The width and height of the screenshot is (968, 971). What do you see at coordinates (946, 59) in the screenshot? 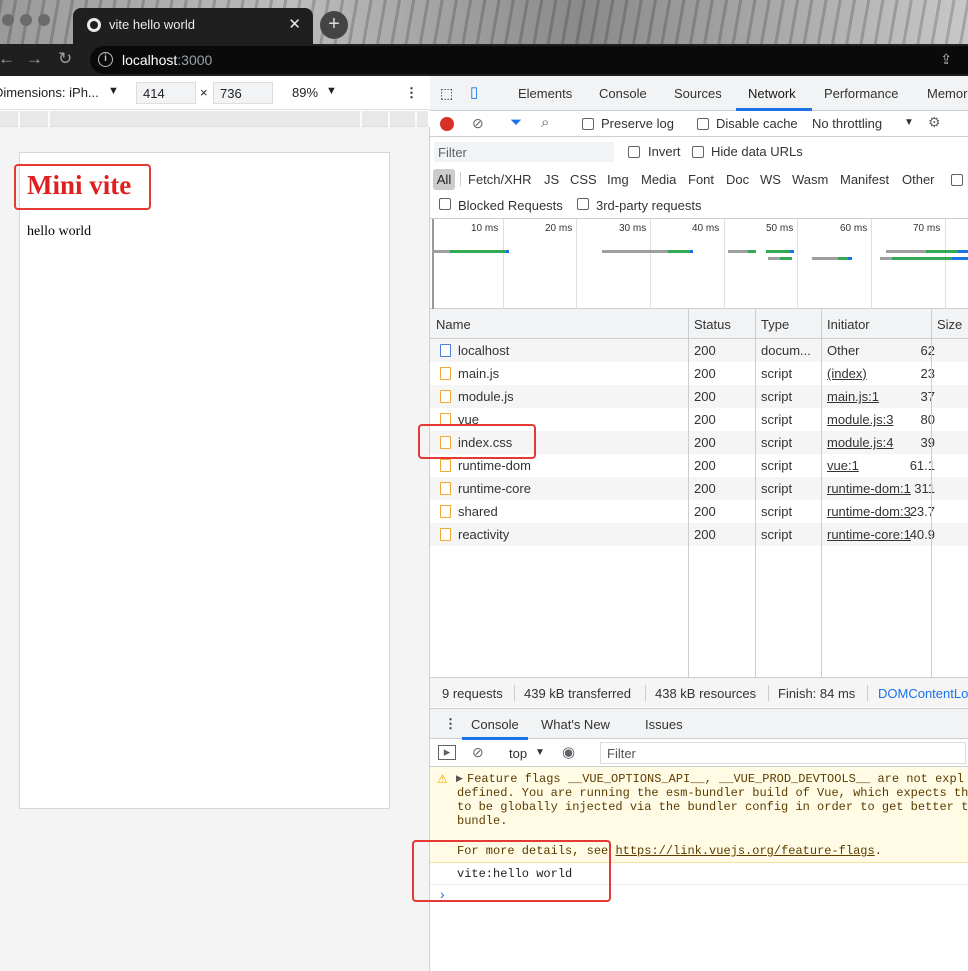
I see `share-icon: ⇪` at bounding box center [946, 59].